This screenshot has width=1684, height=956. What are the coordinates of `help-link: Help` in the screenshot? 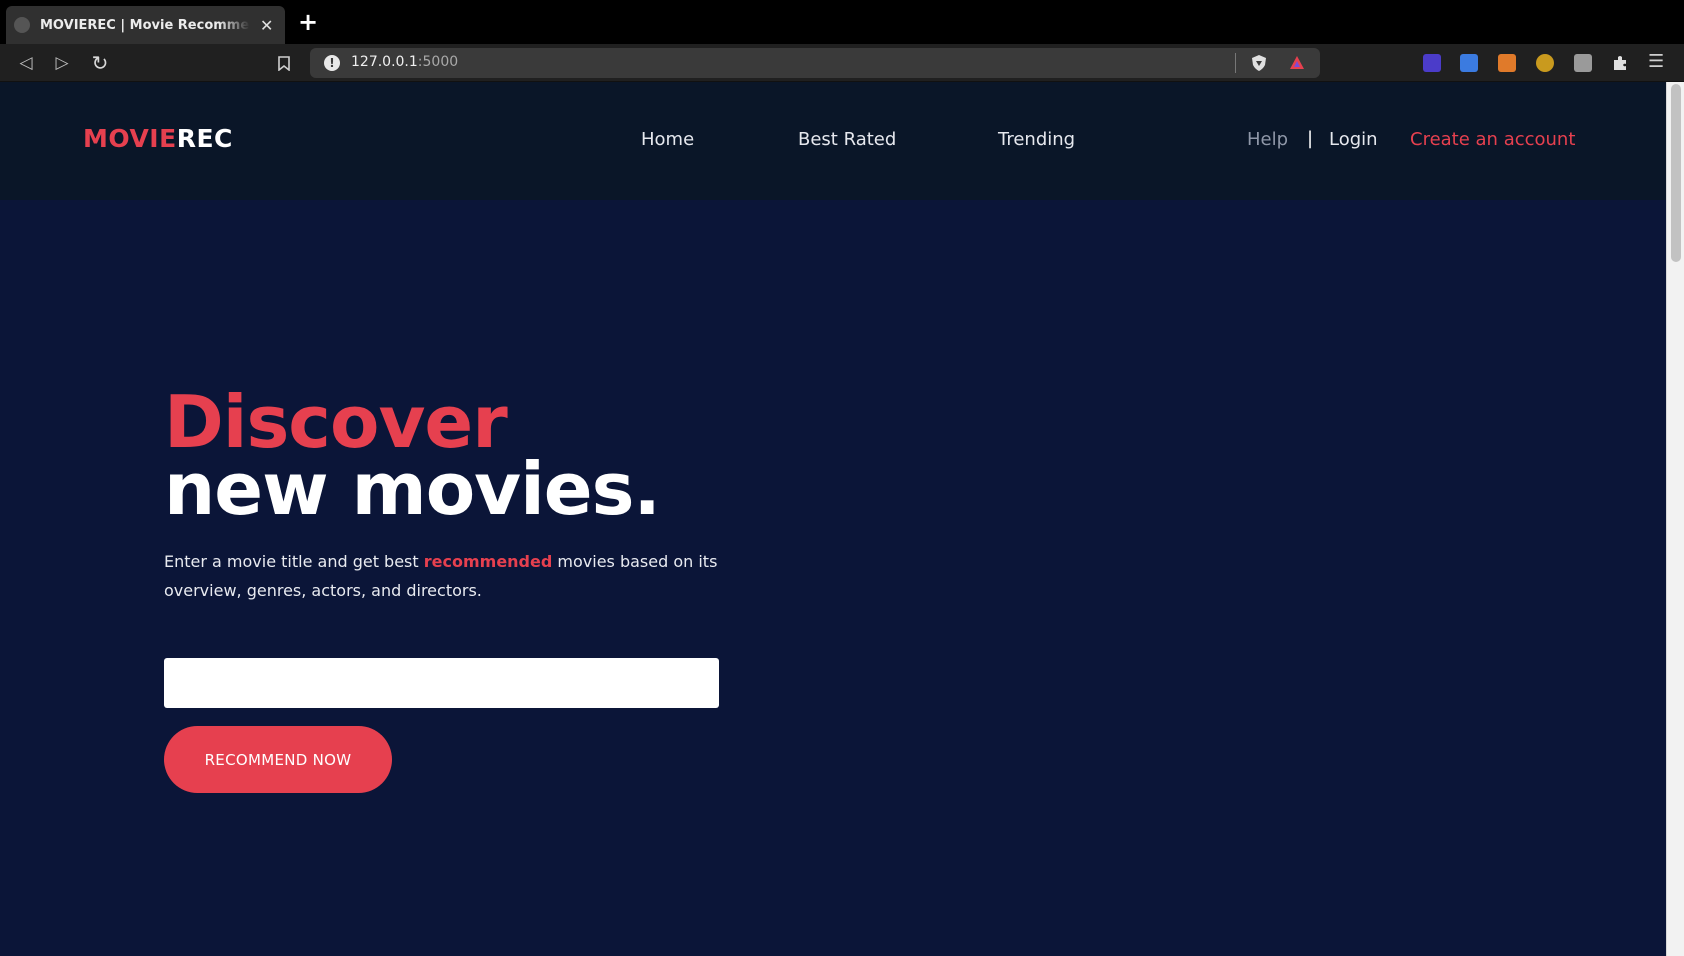 It's located at (1267, 139).